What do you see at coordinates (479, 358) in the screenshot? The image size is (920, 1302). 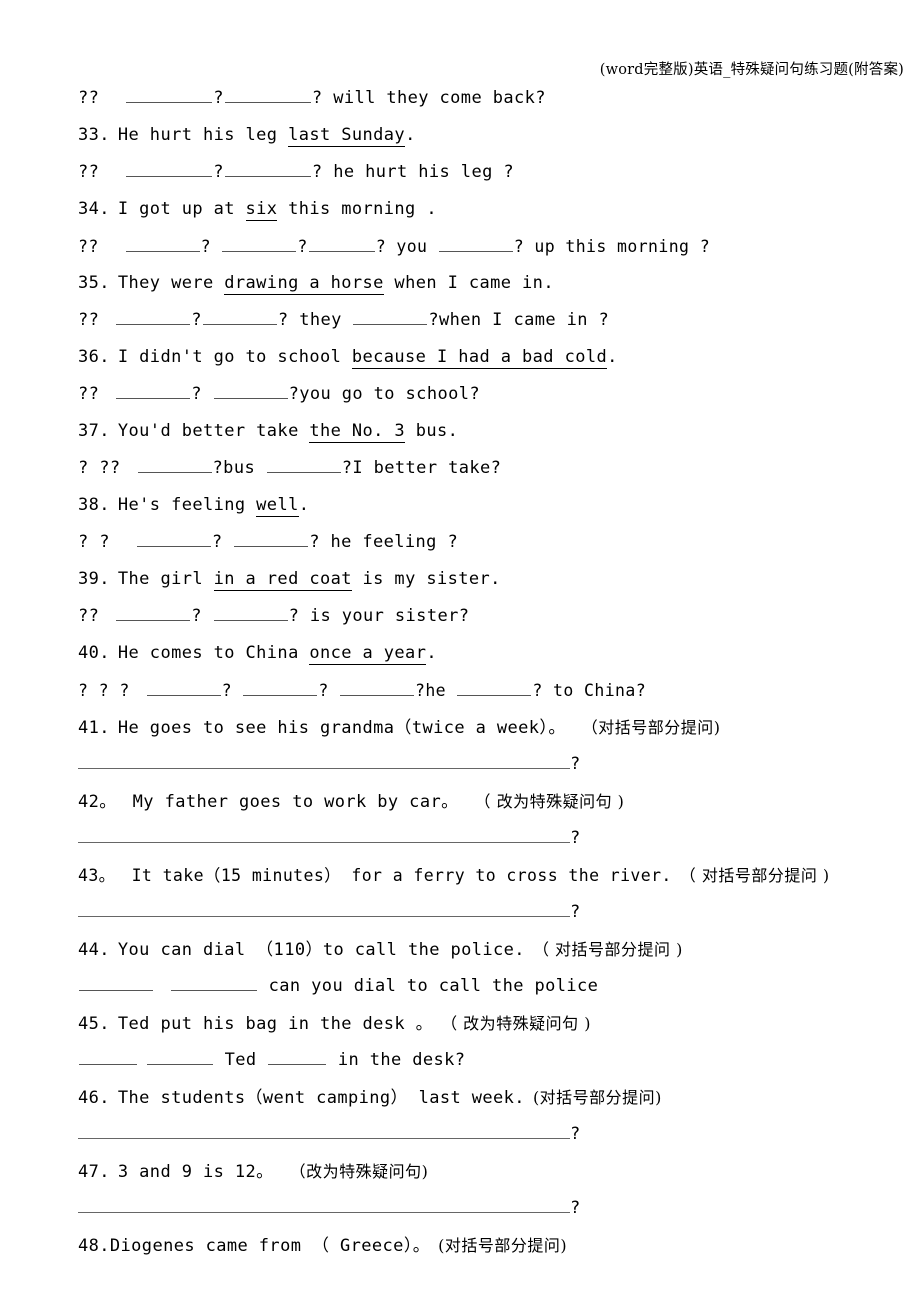 I see `underlined-phrase: because I had a bad cold` at bounding box center [479, 358].